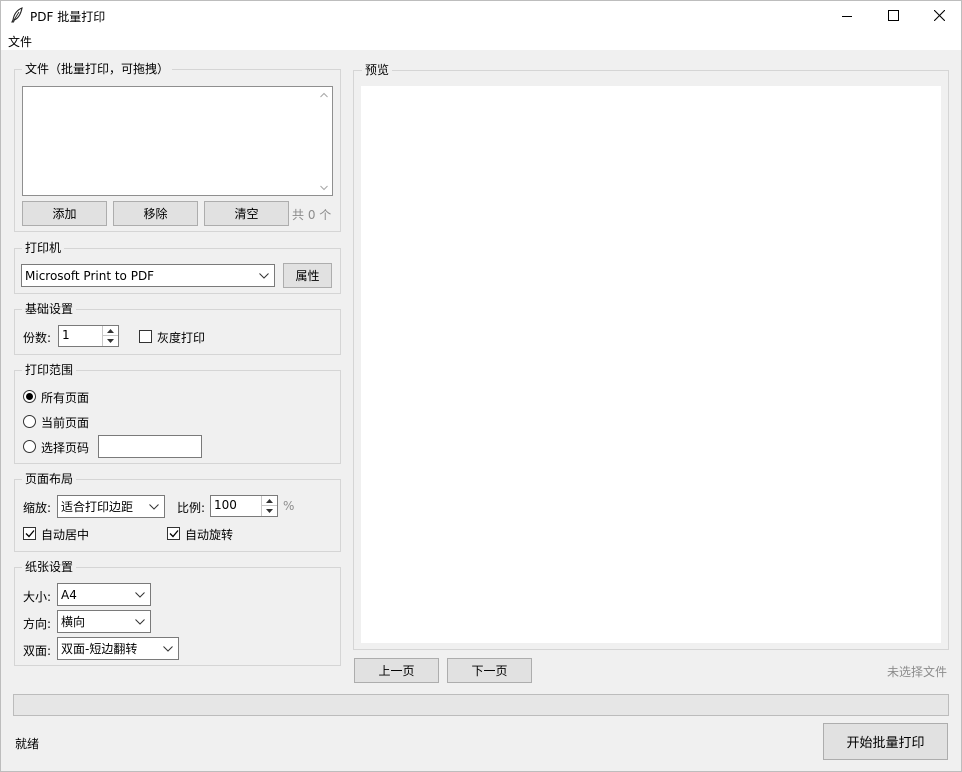 The width and height of the screenshot is (962, 772). Describe the element at coordinates (489, 670) in the screenshot. I see `next-page-button: 下一页` at that location.